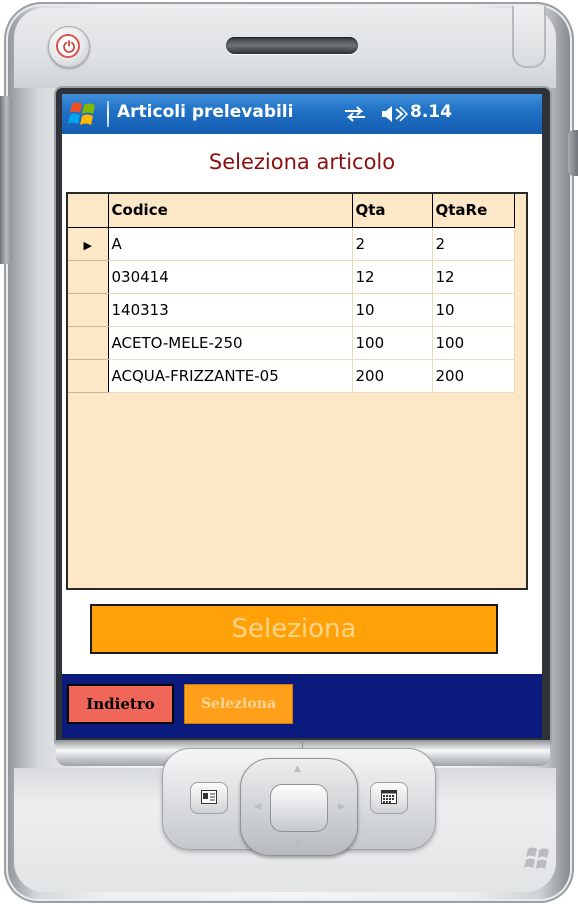  What do you see at coordinates (83, 114) in the screenshot?
I see `windows-start-icon` at bounding box center [83, 114].